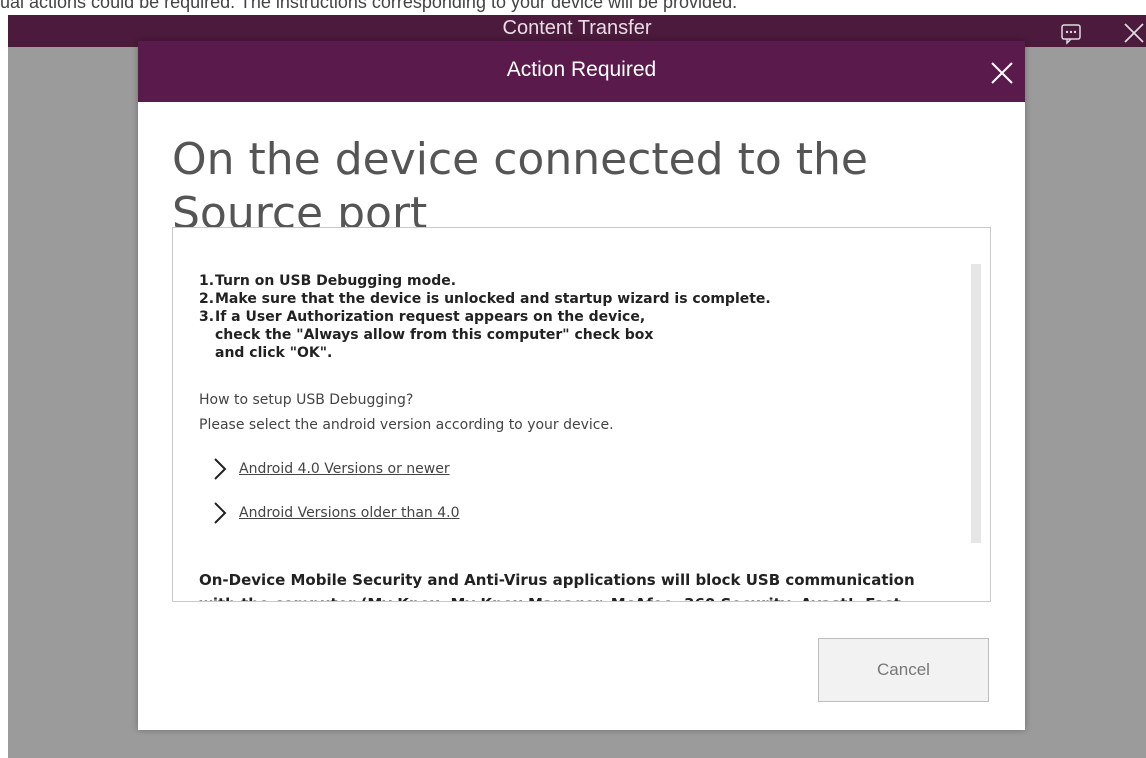  I want to click on link-android-newer: Android 4.0 Versions or newer, so click(331, 469).